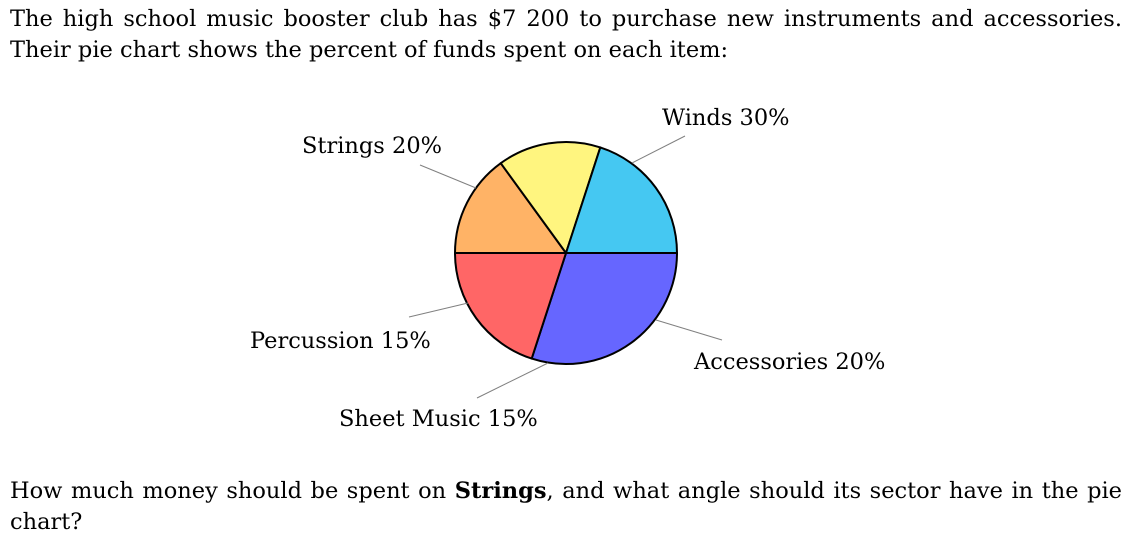 The width and height of the screenshot is (1137, 540). Describe the element at coordinates (512, 380) in the screenshot. I see `leader-line-sheet-music` at that location.